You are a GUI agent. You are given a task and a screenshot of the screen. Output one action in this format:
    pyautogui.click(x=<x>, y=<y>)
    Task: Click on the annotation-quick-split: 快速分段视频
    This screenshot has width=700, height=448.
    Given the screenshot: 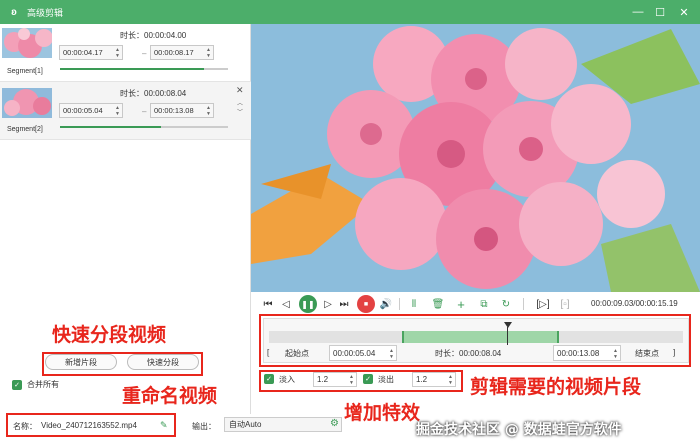 What is the action you would take?
    pyautogui.click(x=109, y=335)
    